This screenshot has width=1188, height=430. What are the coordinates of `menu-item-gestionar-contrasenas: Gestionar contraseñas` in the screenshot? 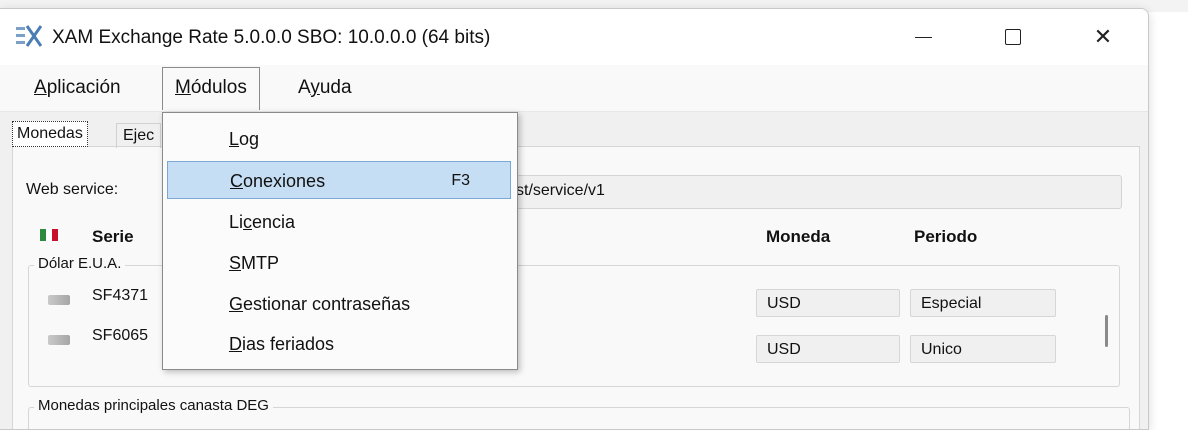 It's located at (339, 304).